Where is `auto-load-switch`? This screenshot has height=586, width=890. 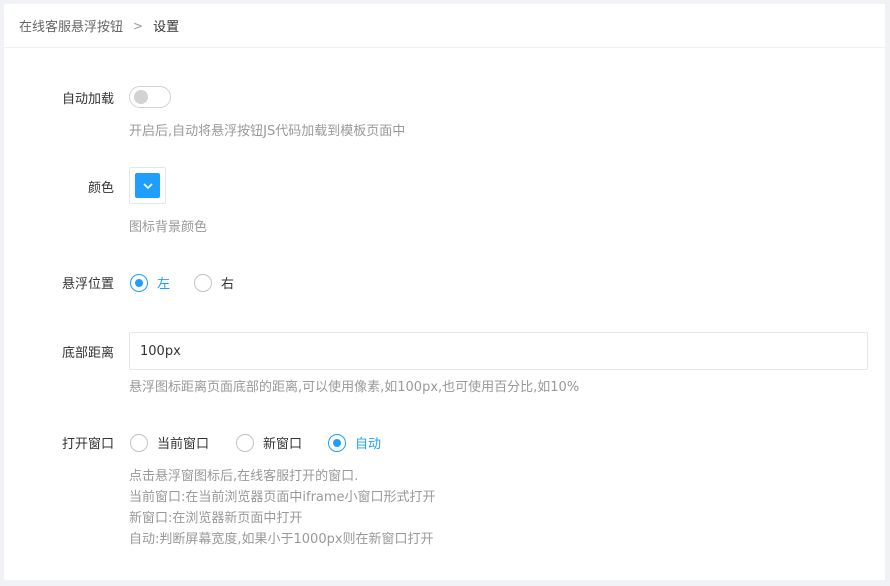
auto-load-switch is located at coordinates (150, 97).